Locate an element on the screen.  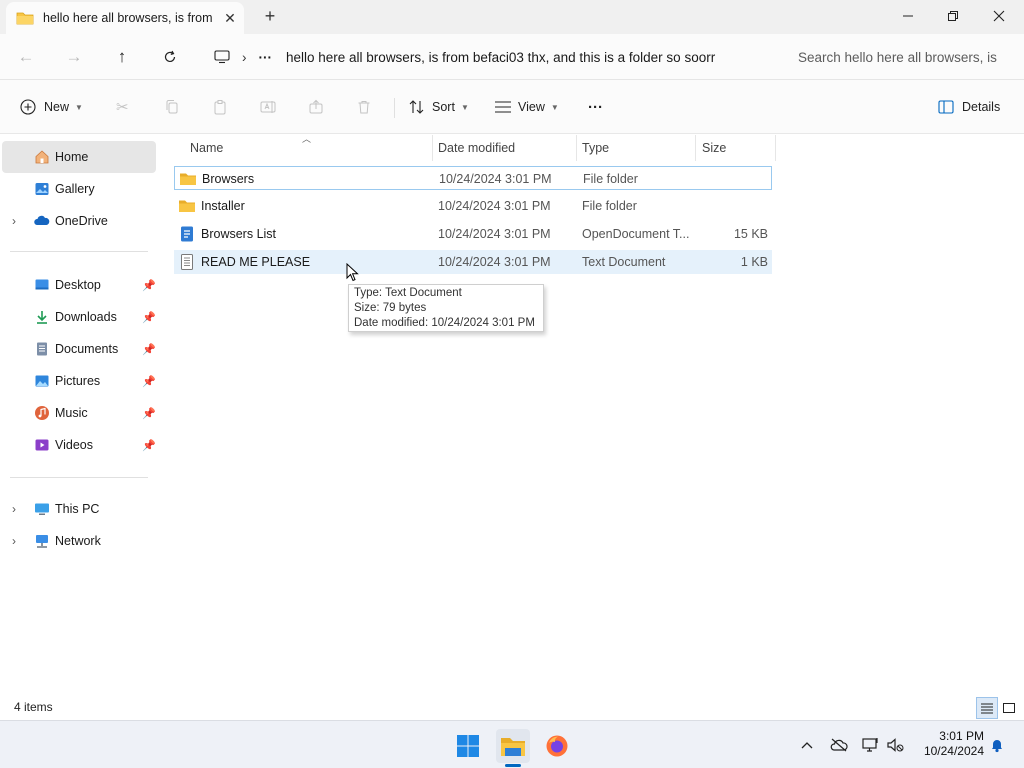
videos-icon is located at coordinates (42, 445).